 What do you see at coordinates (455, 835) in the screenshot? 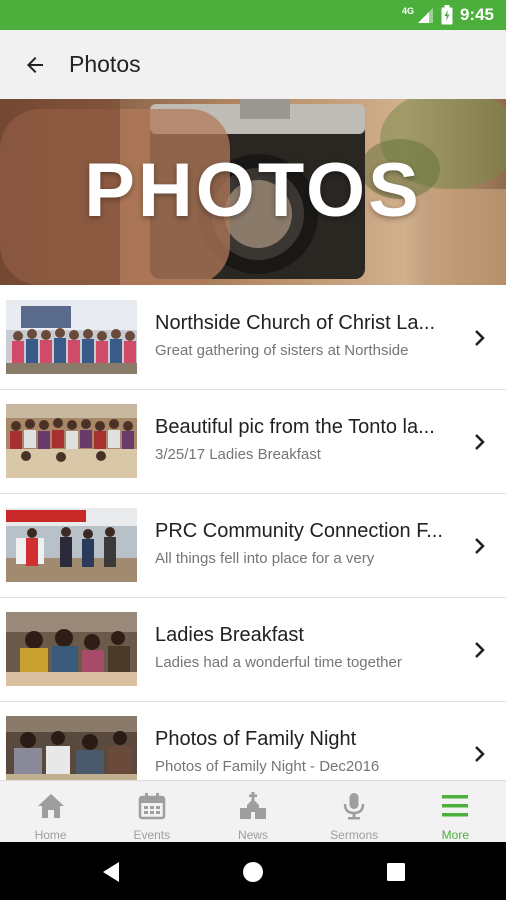
I see `nav-label: More` at bounding box center [455, 835].